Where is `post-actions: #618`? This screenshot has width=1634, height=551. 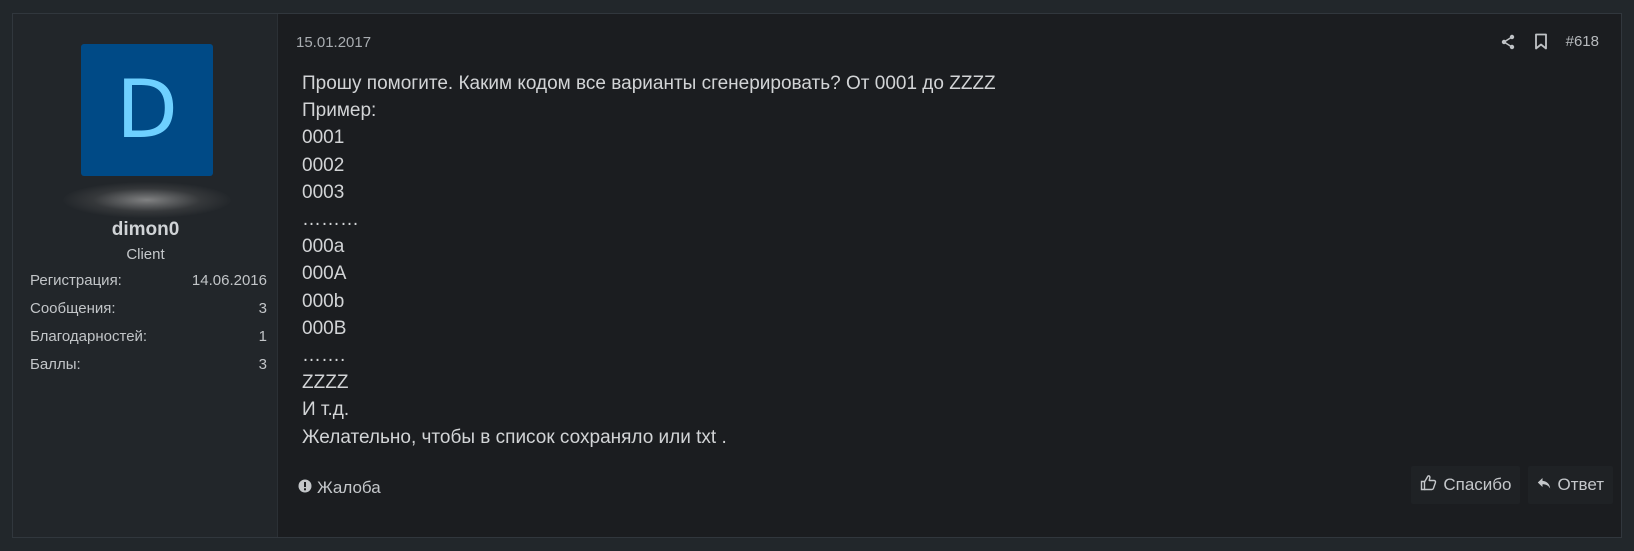 post-actions: #618 is located at coordinates (1549, 41).